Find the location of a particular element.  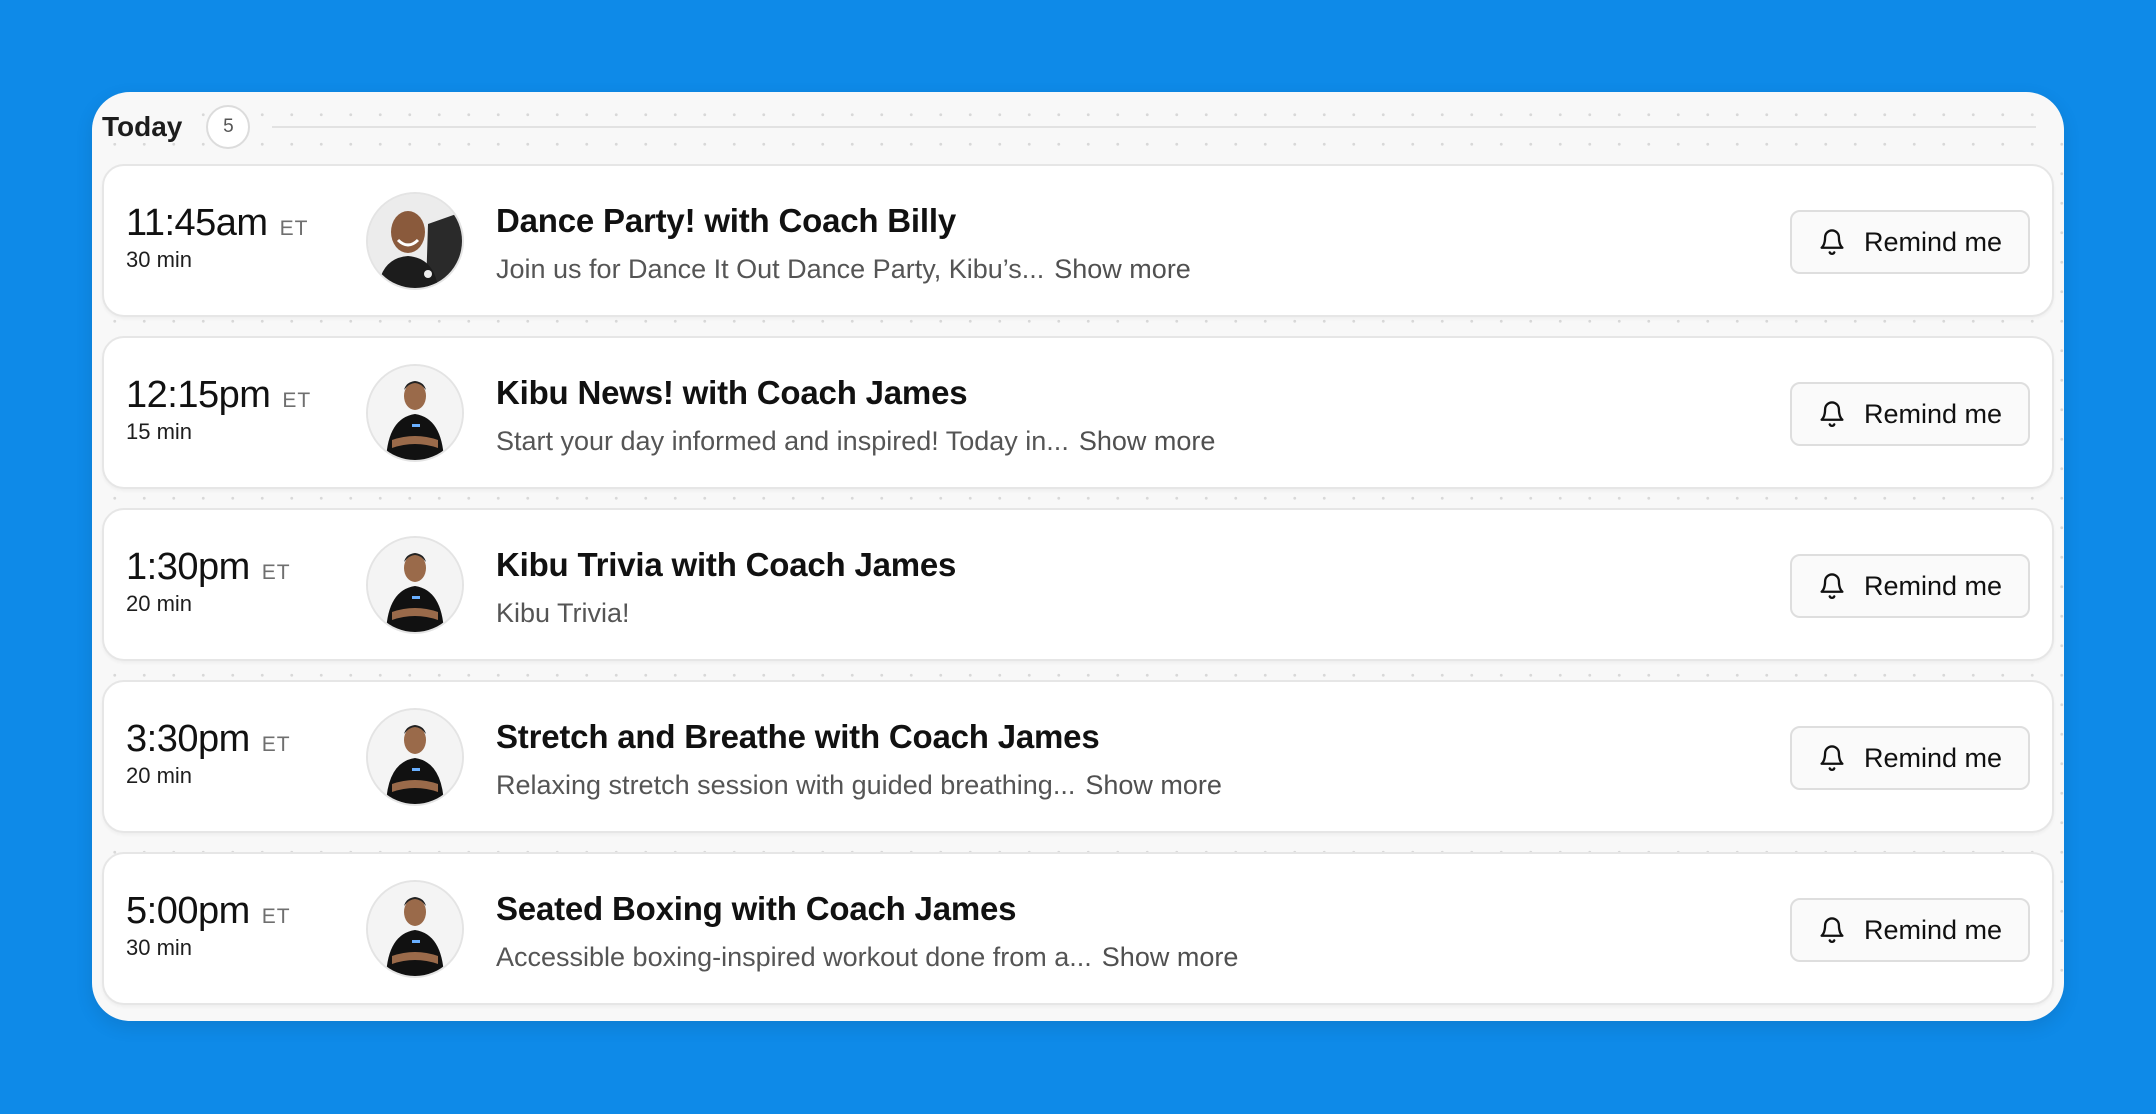

session-time-block: 11:45am ET 30 min is located at coordinates (217, 237).